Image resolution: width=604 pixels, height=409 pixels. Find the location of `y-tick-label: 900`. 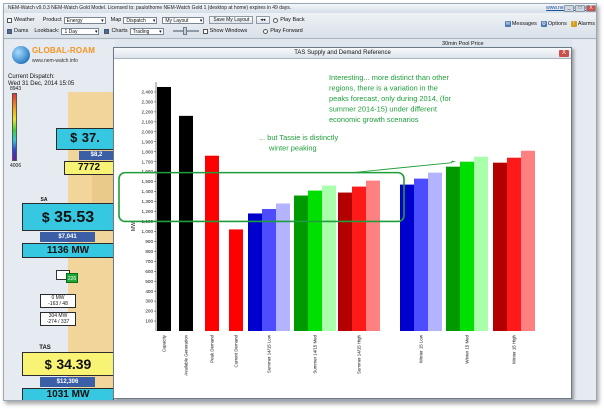

y-tick-label: 900 is located at coordinates (149, 241).